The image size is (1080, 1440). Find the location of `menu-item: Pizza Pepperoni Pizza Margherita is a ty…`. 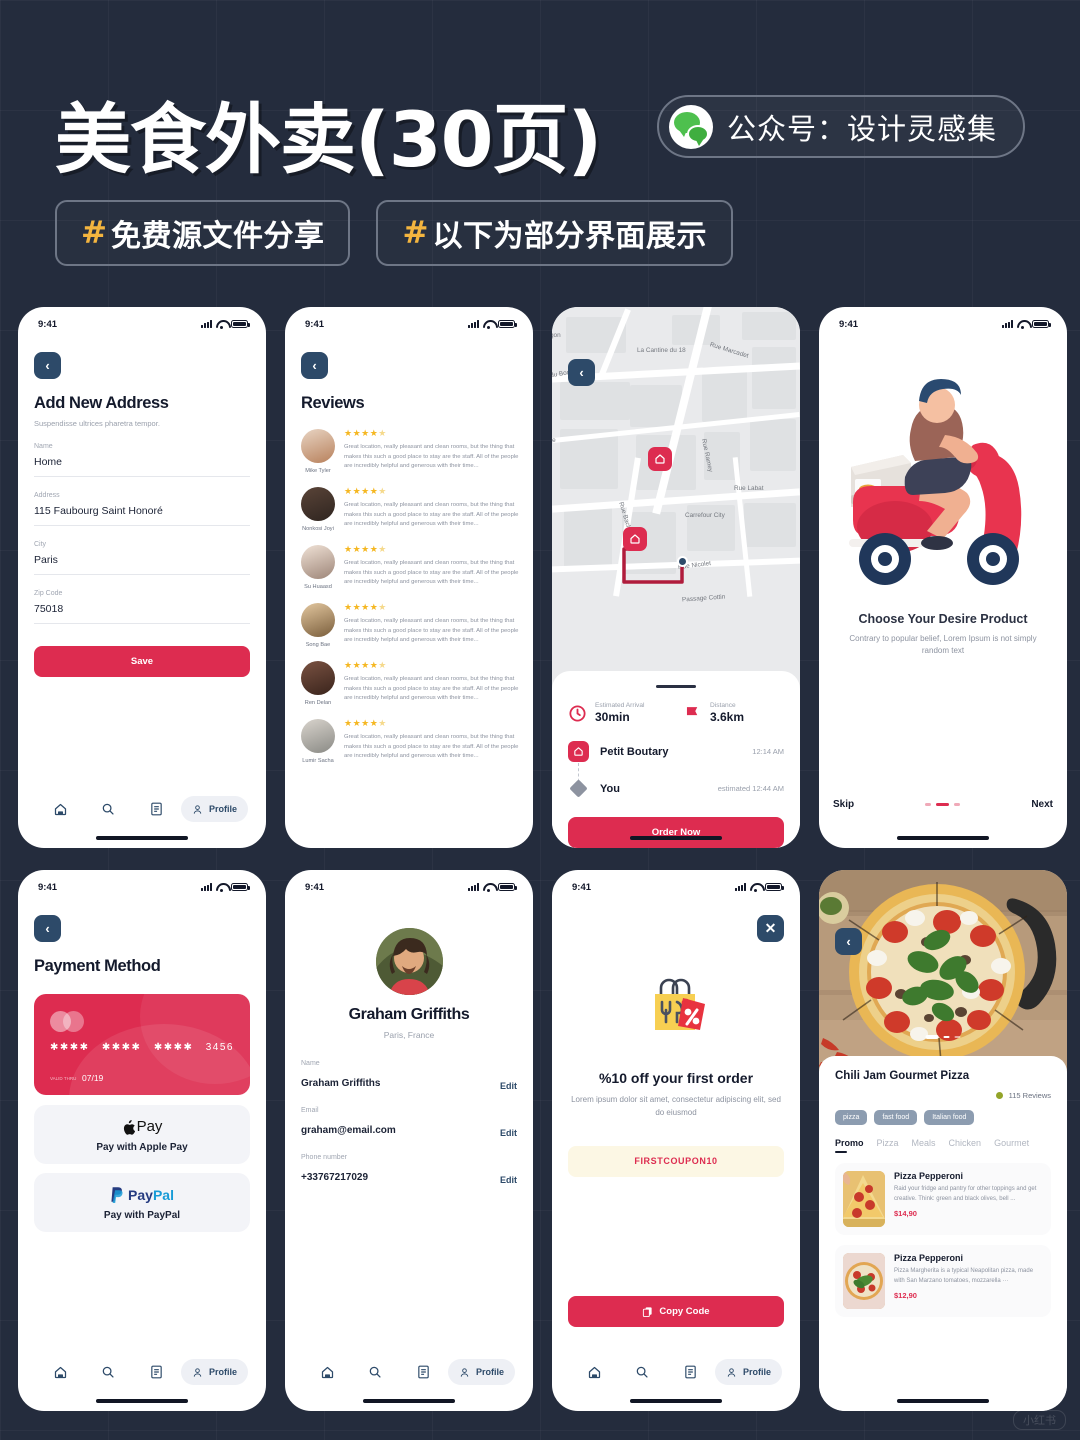

menu-item: Pizza Pepperoni Pizza Margherita is a ty… is located at coordinates (943, 1281).